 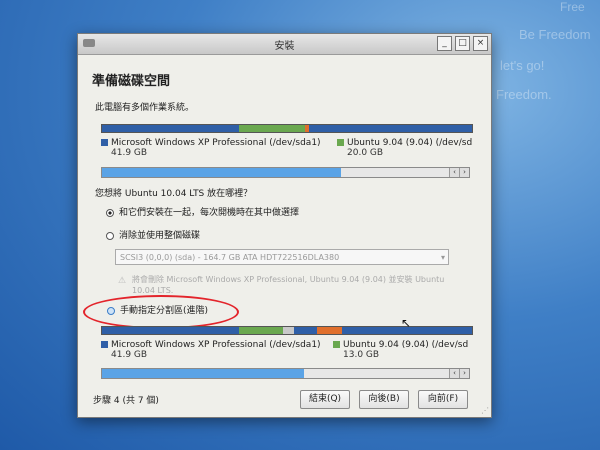 I want to click on option-label: 和它們安裝在一起，每次開機時在其中做選擇, so click(x=209, y=213).